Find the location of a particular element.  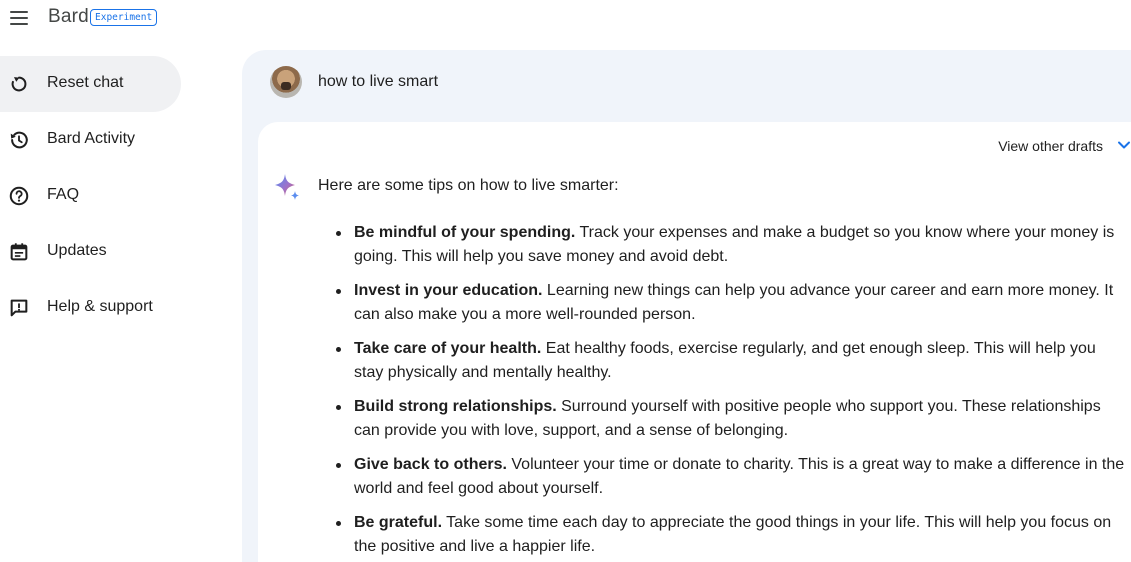

menu-icon is located at coordinates (21, 18).